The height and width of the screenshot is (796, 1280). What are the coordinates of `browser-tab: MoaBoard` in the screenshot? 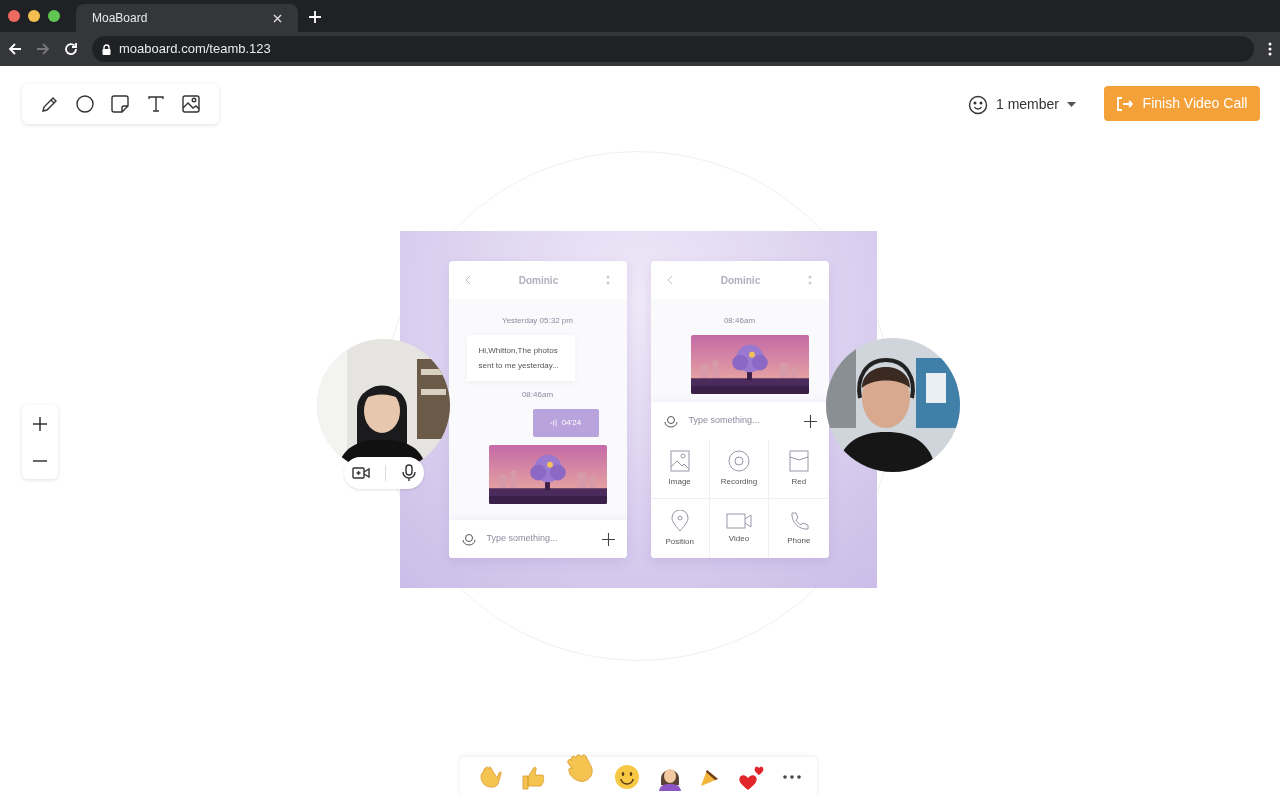 It's located at (187, 18).